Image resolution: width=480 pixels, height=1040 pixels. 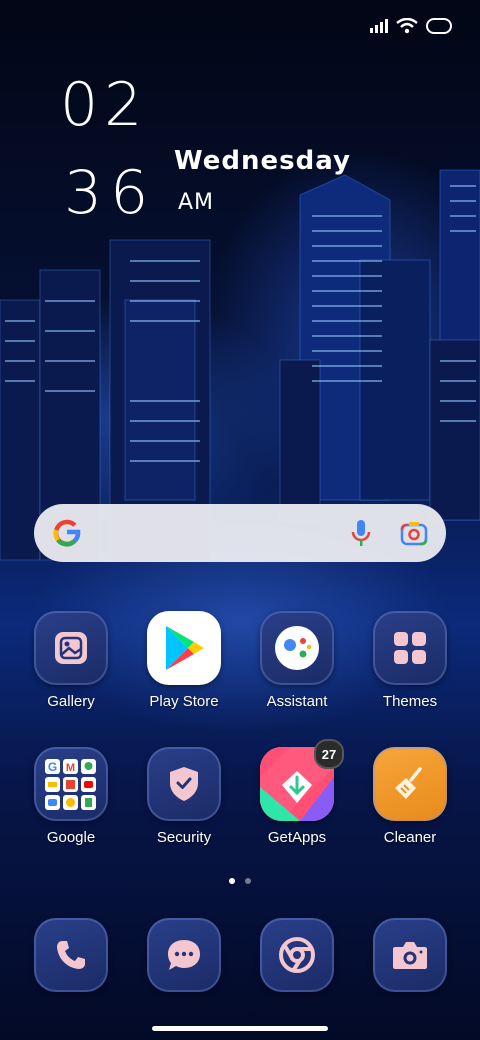 I want to click on svg-text: G, so click(x=52, y=767).